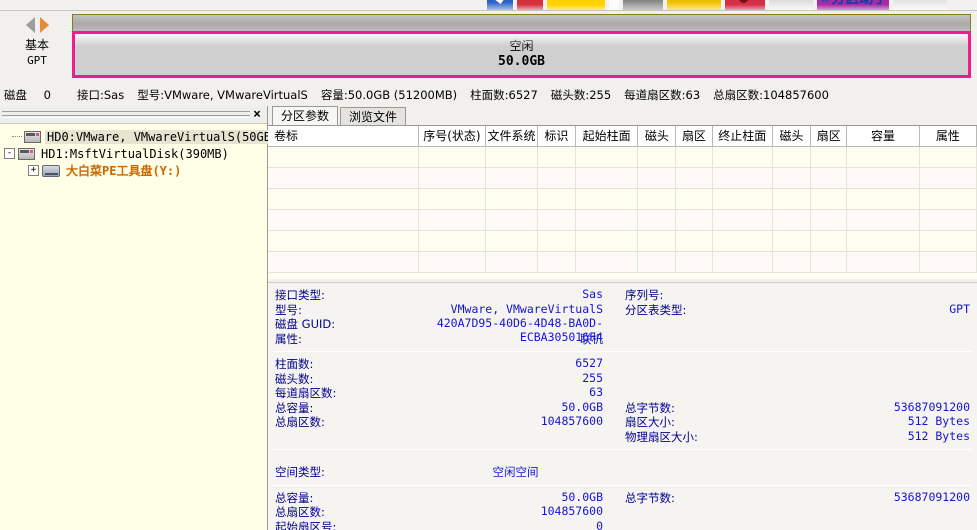  Describe the element at coordinates (30, 25) in the screenshot. I see `arrow-left-icon` at that location.